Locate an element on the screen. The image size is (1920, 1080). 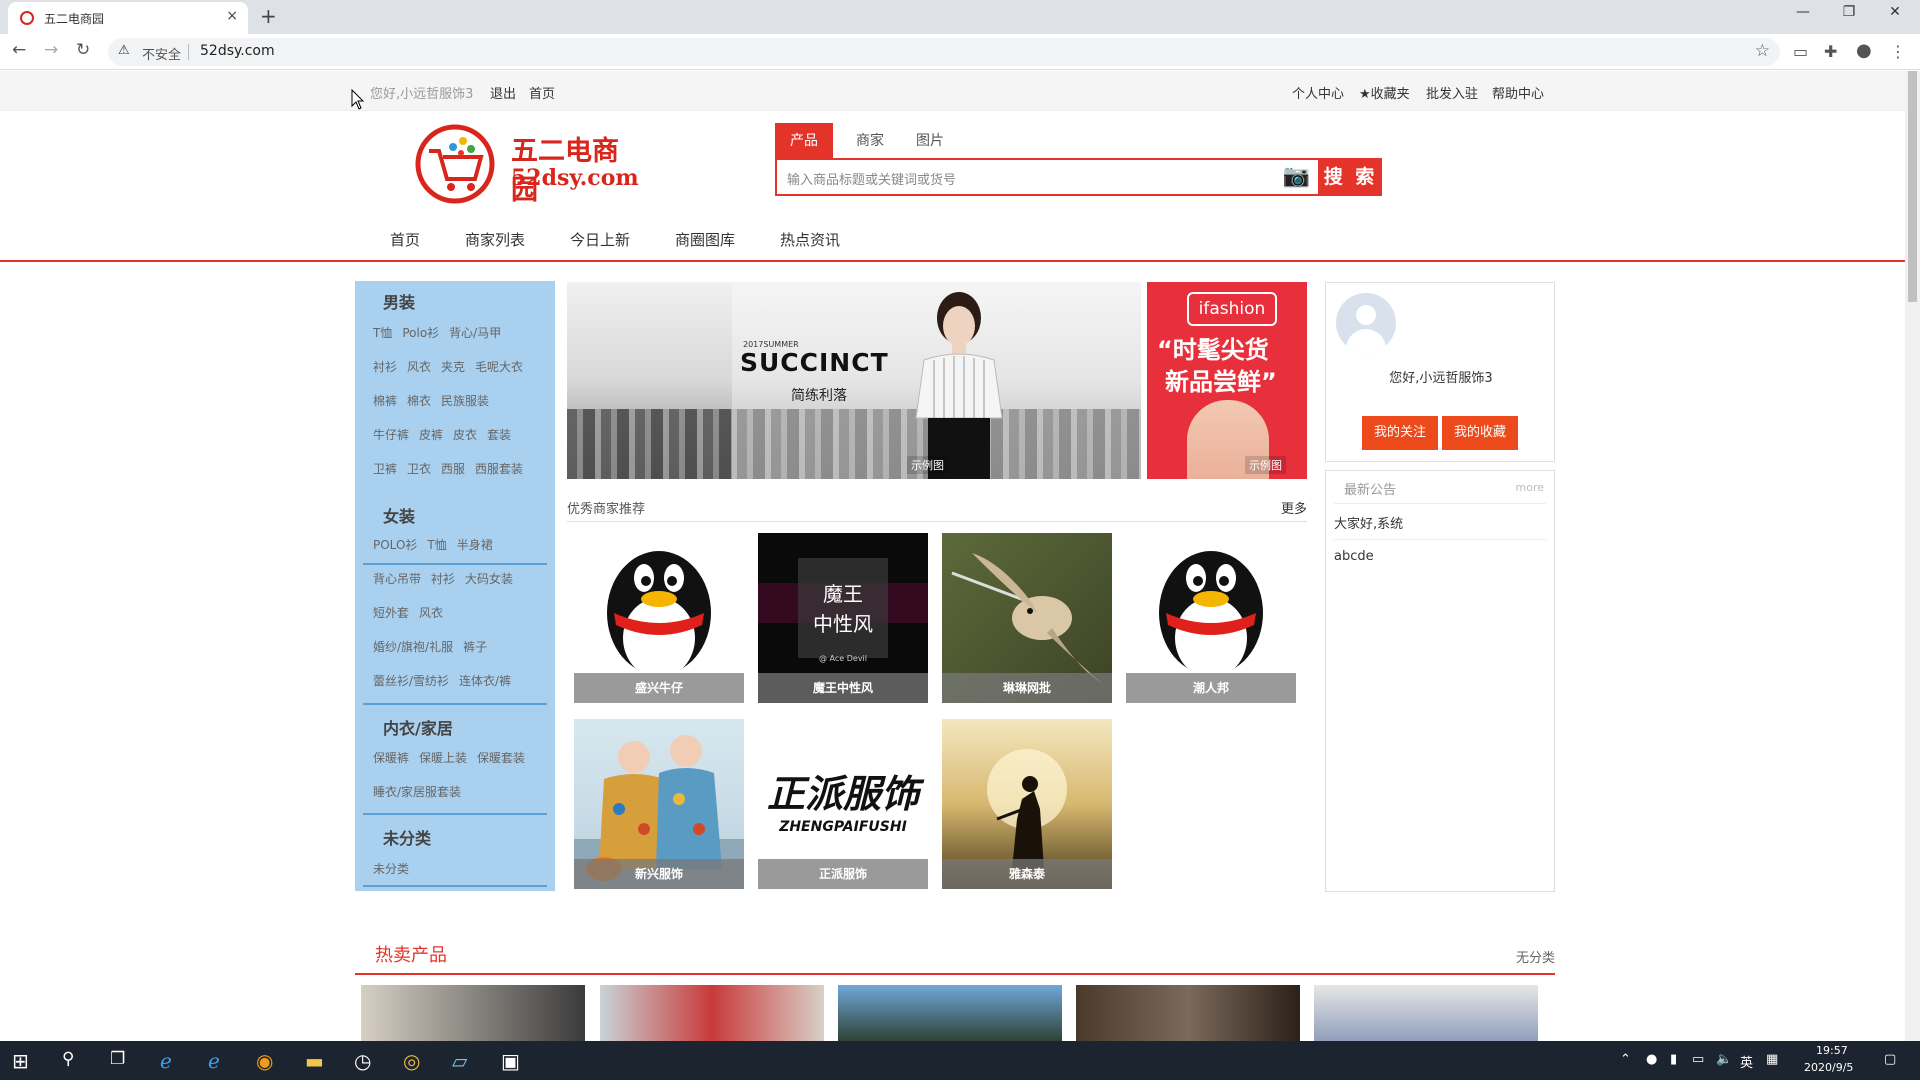
category-link: 连体衣/裤 is located at coordinates (485, 681).